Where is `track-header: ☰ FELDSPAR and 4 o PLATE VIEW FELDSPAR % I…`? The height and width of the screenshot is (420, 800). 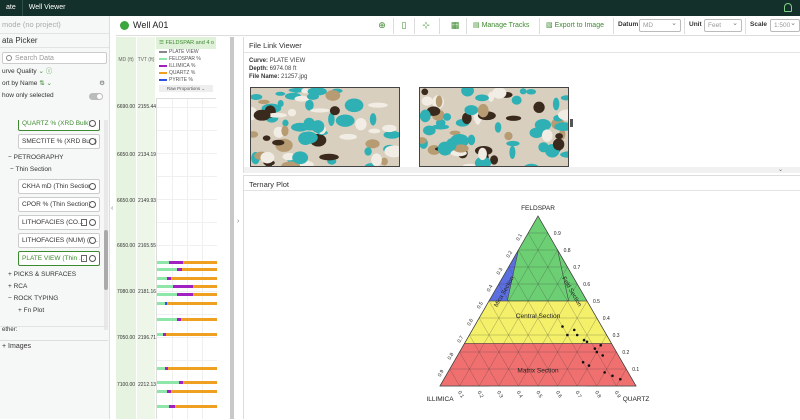
track-header: ☰ FELDSPAR and 4 o PLATE VIEW FELDSPAR % I… is located at coordinates (186, 68).